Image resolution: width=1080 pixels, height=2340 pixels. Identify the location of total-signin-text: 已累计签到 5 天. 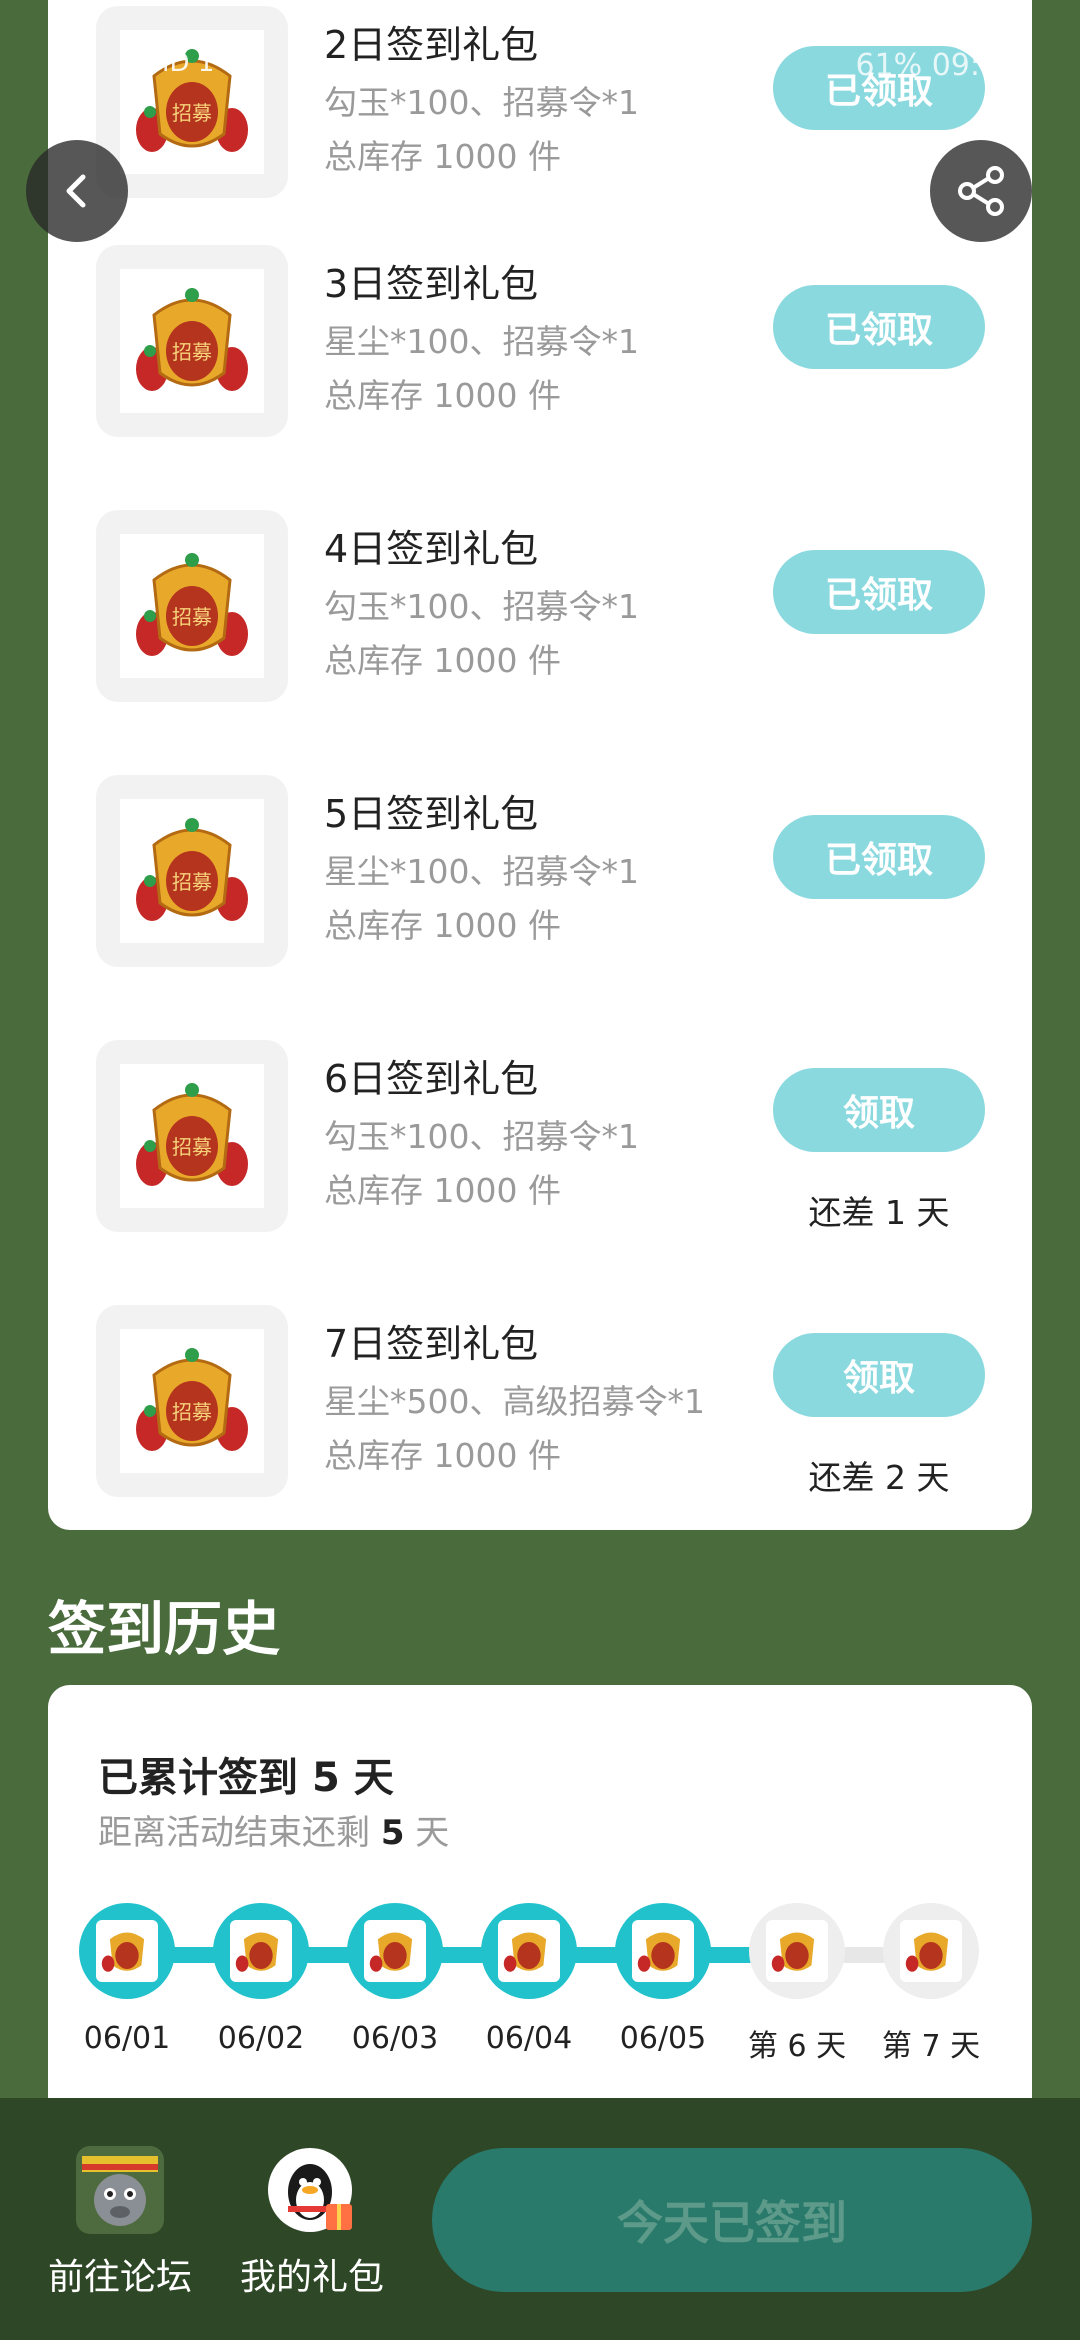
(246, 1778).